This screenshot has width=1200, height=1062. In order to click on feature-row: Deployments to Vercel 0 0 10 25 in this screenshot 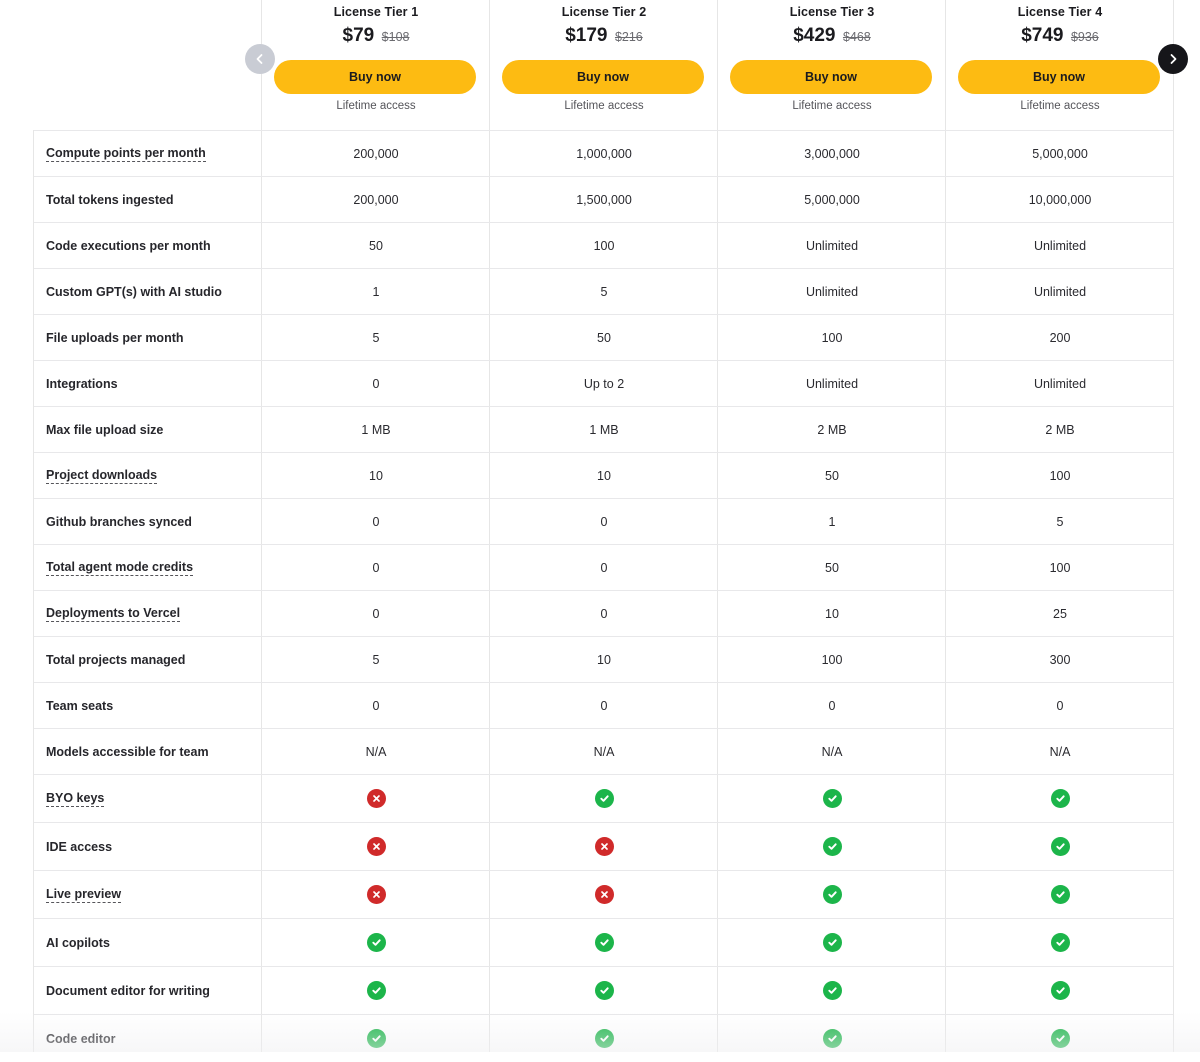, I will do `click(603, 613)`.